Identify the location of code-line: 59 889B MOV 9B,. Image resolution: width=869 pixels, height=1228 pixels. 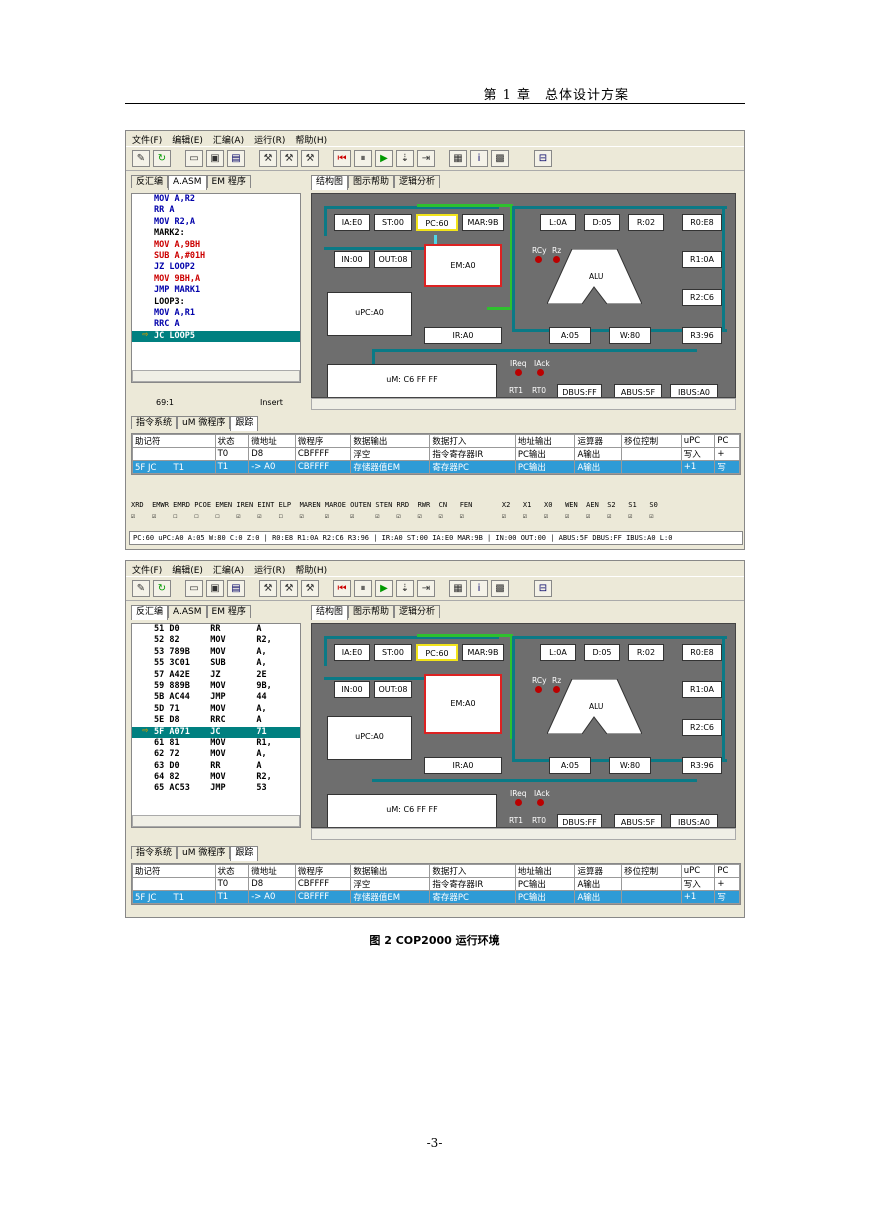
(213, 685).